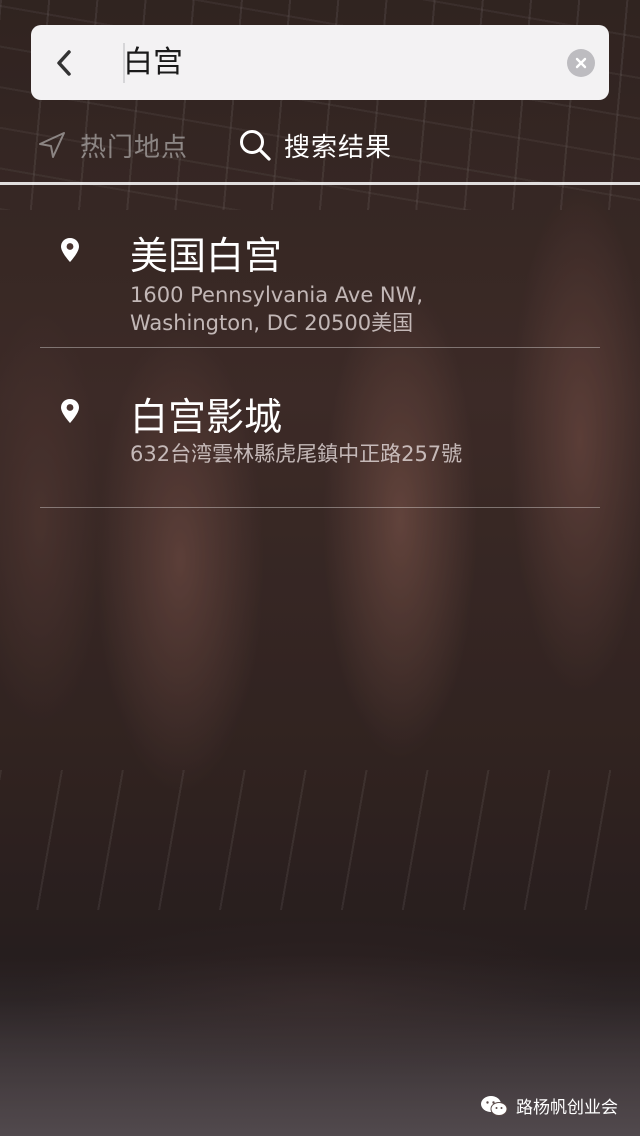 This screenshot has width=640, height=1136. I want to click on tab-popular-places: 热门地点, so click(112, 145).